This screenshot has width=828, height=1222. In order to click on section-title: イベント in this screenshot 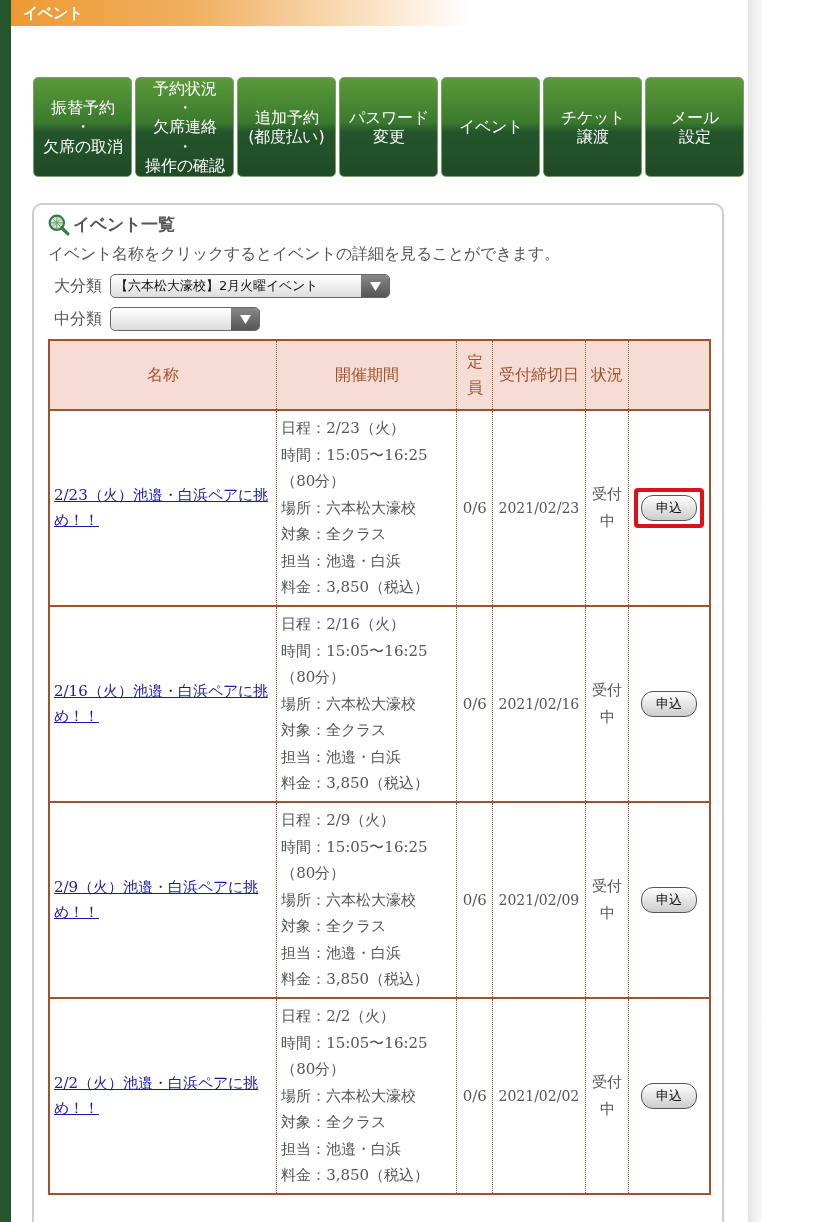, I will do `click(53, 13)`.